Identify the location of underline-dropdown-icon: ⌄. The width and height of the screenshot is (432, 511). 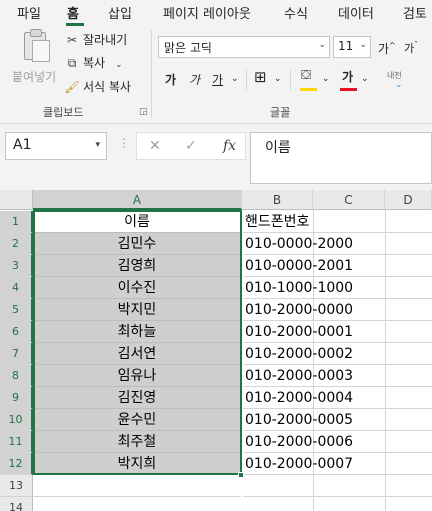
(235, 79).